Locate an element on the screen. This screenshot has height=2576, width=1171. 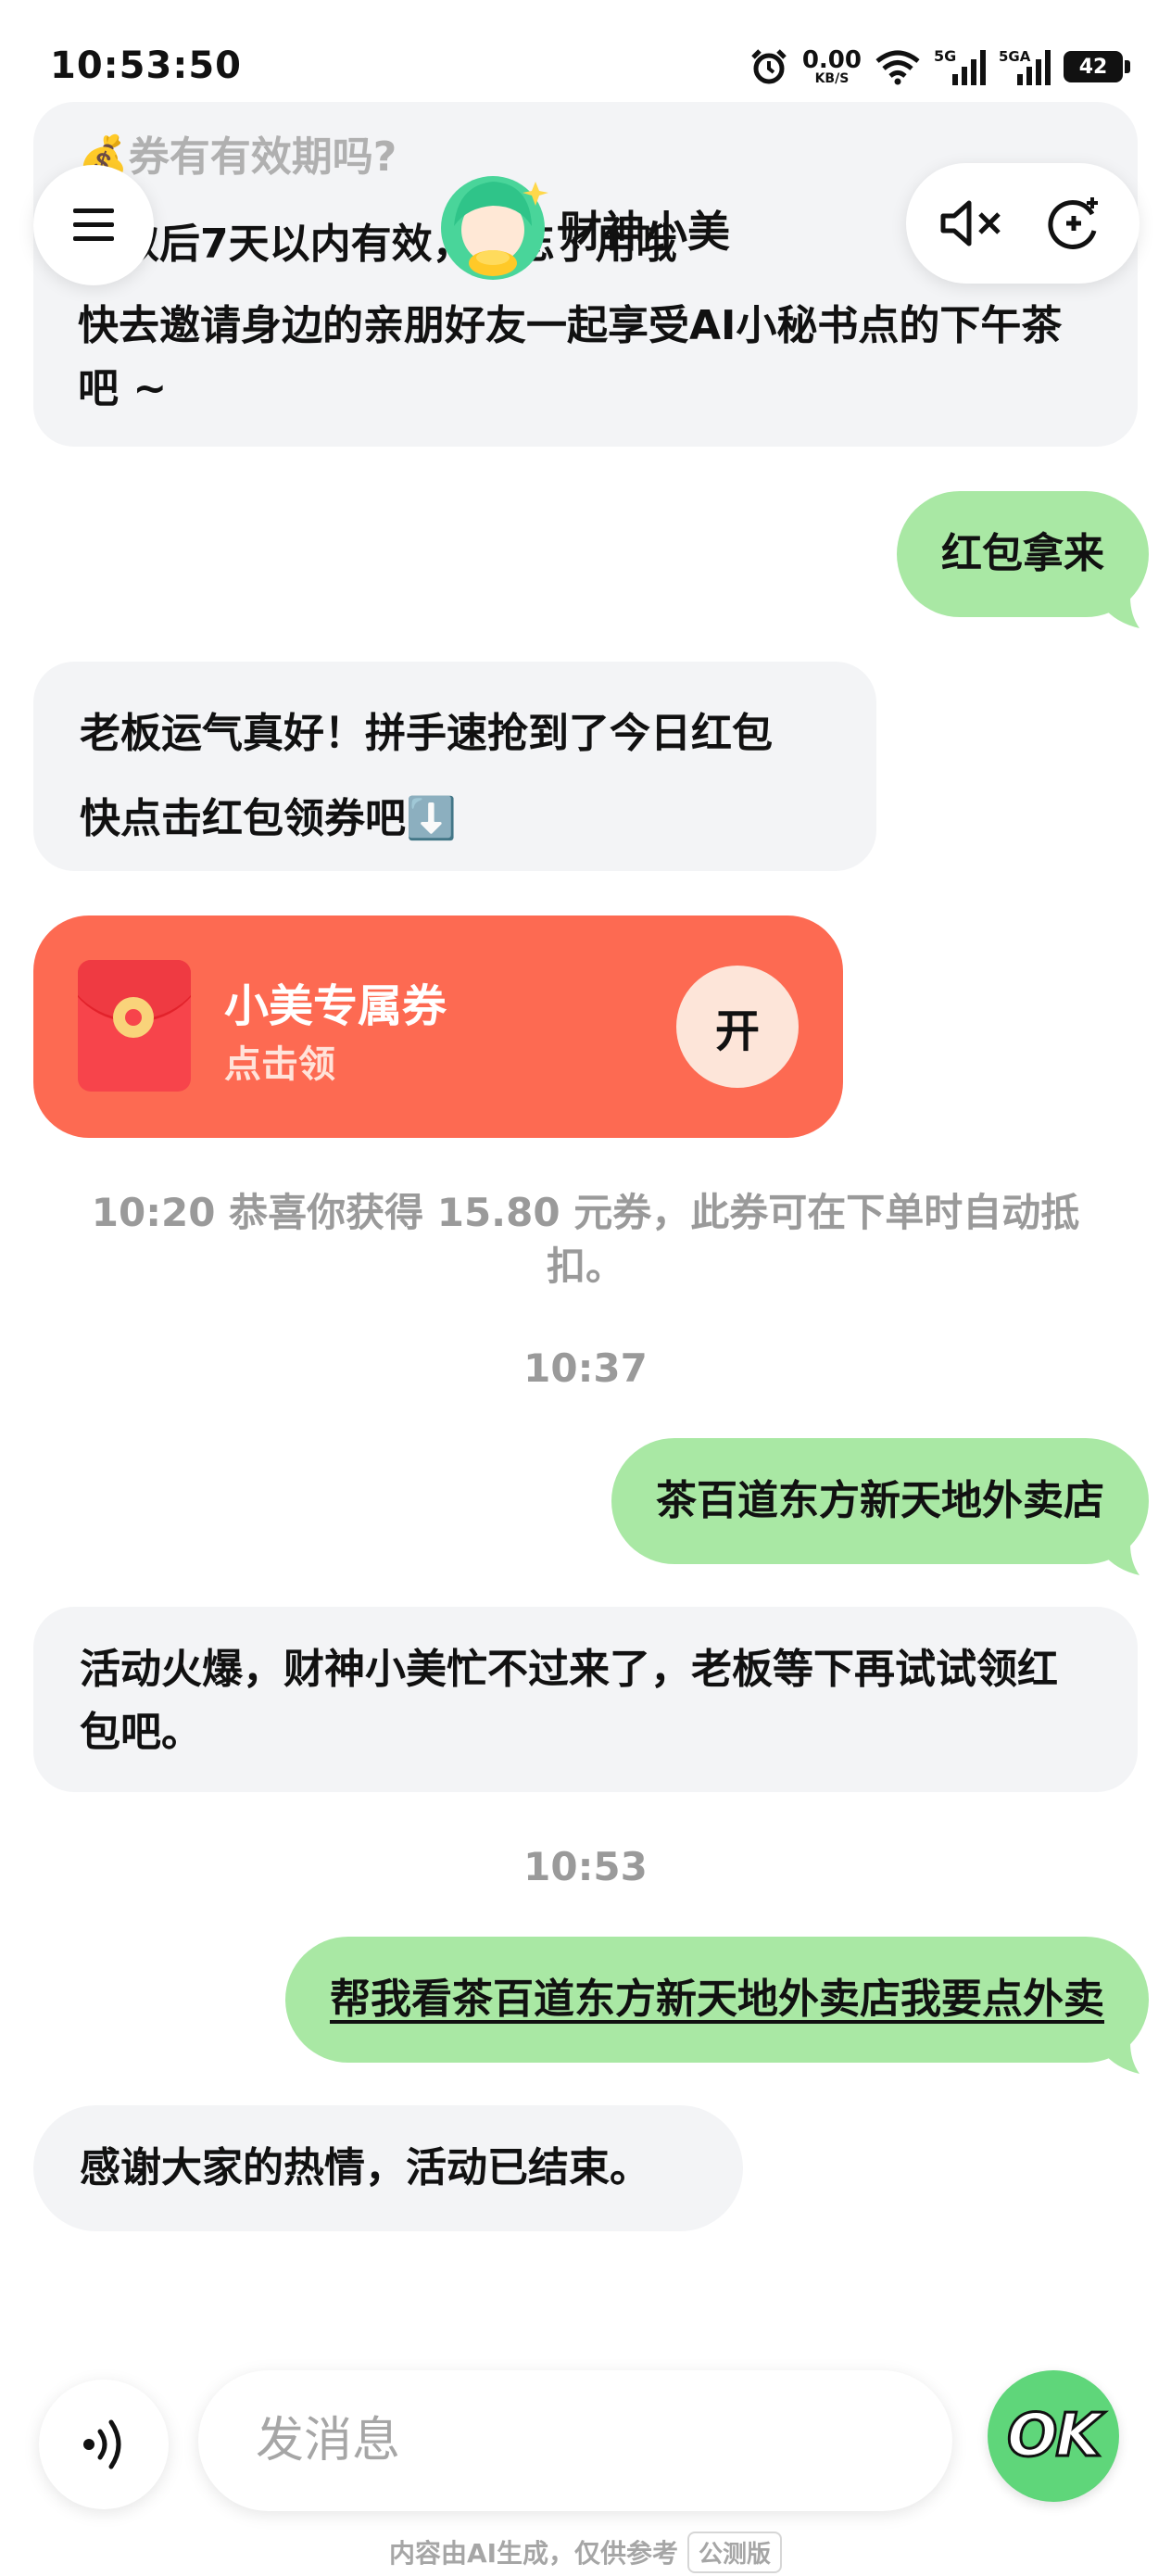
coupon-subtitle: 点击领 is located at coordinates (280, 1064).